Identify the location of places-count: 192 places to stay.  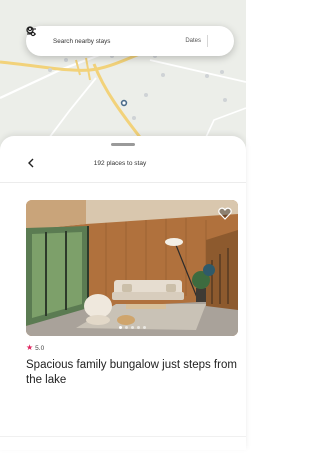
(120, 163).